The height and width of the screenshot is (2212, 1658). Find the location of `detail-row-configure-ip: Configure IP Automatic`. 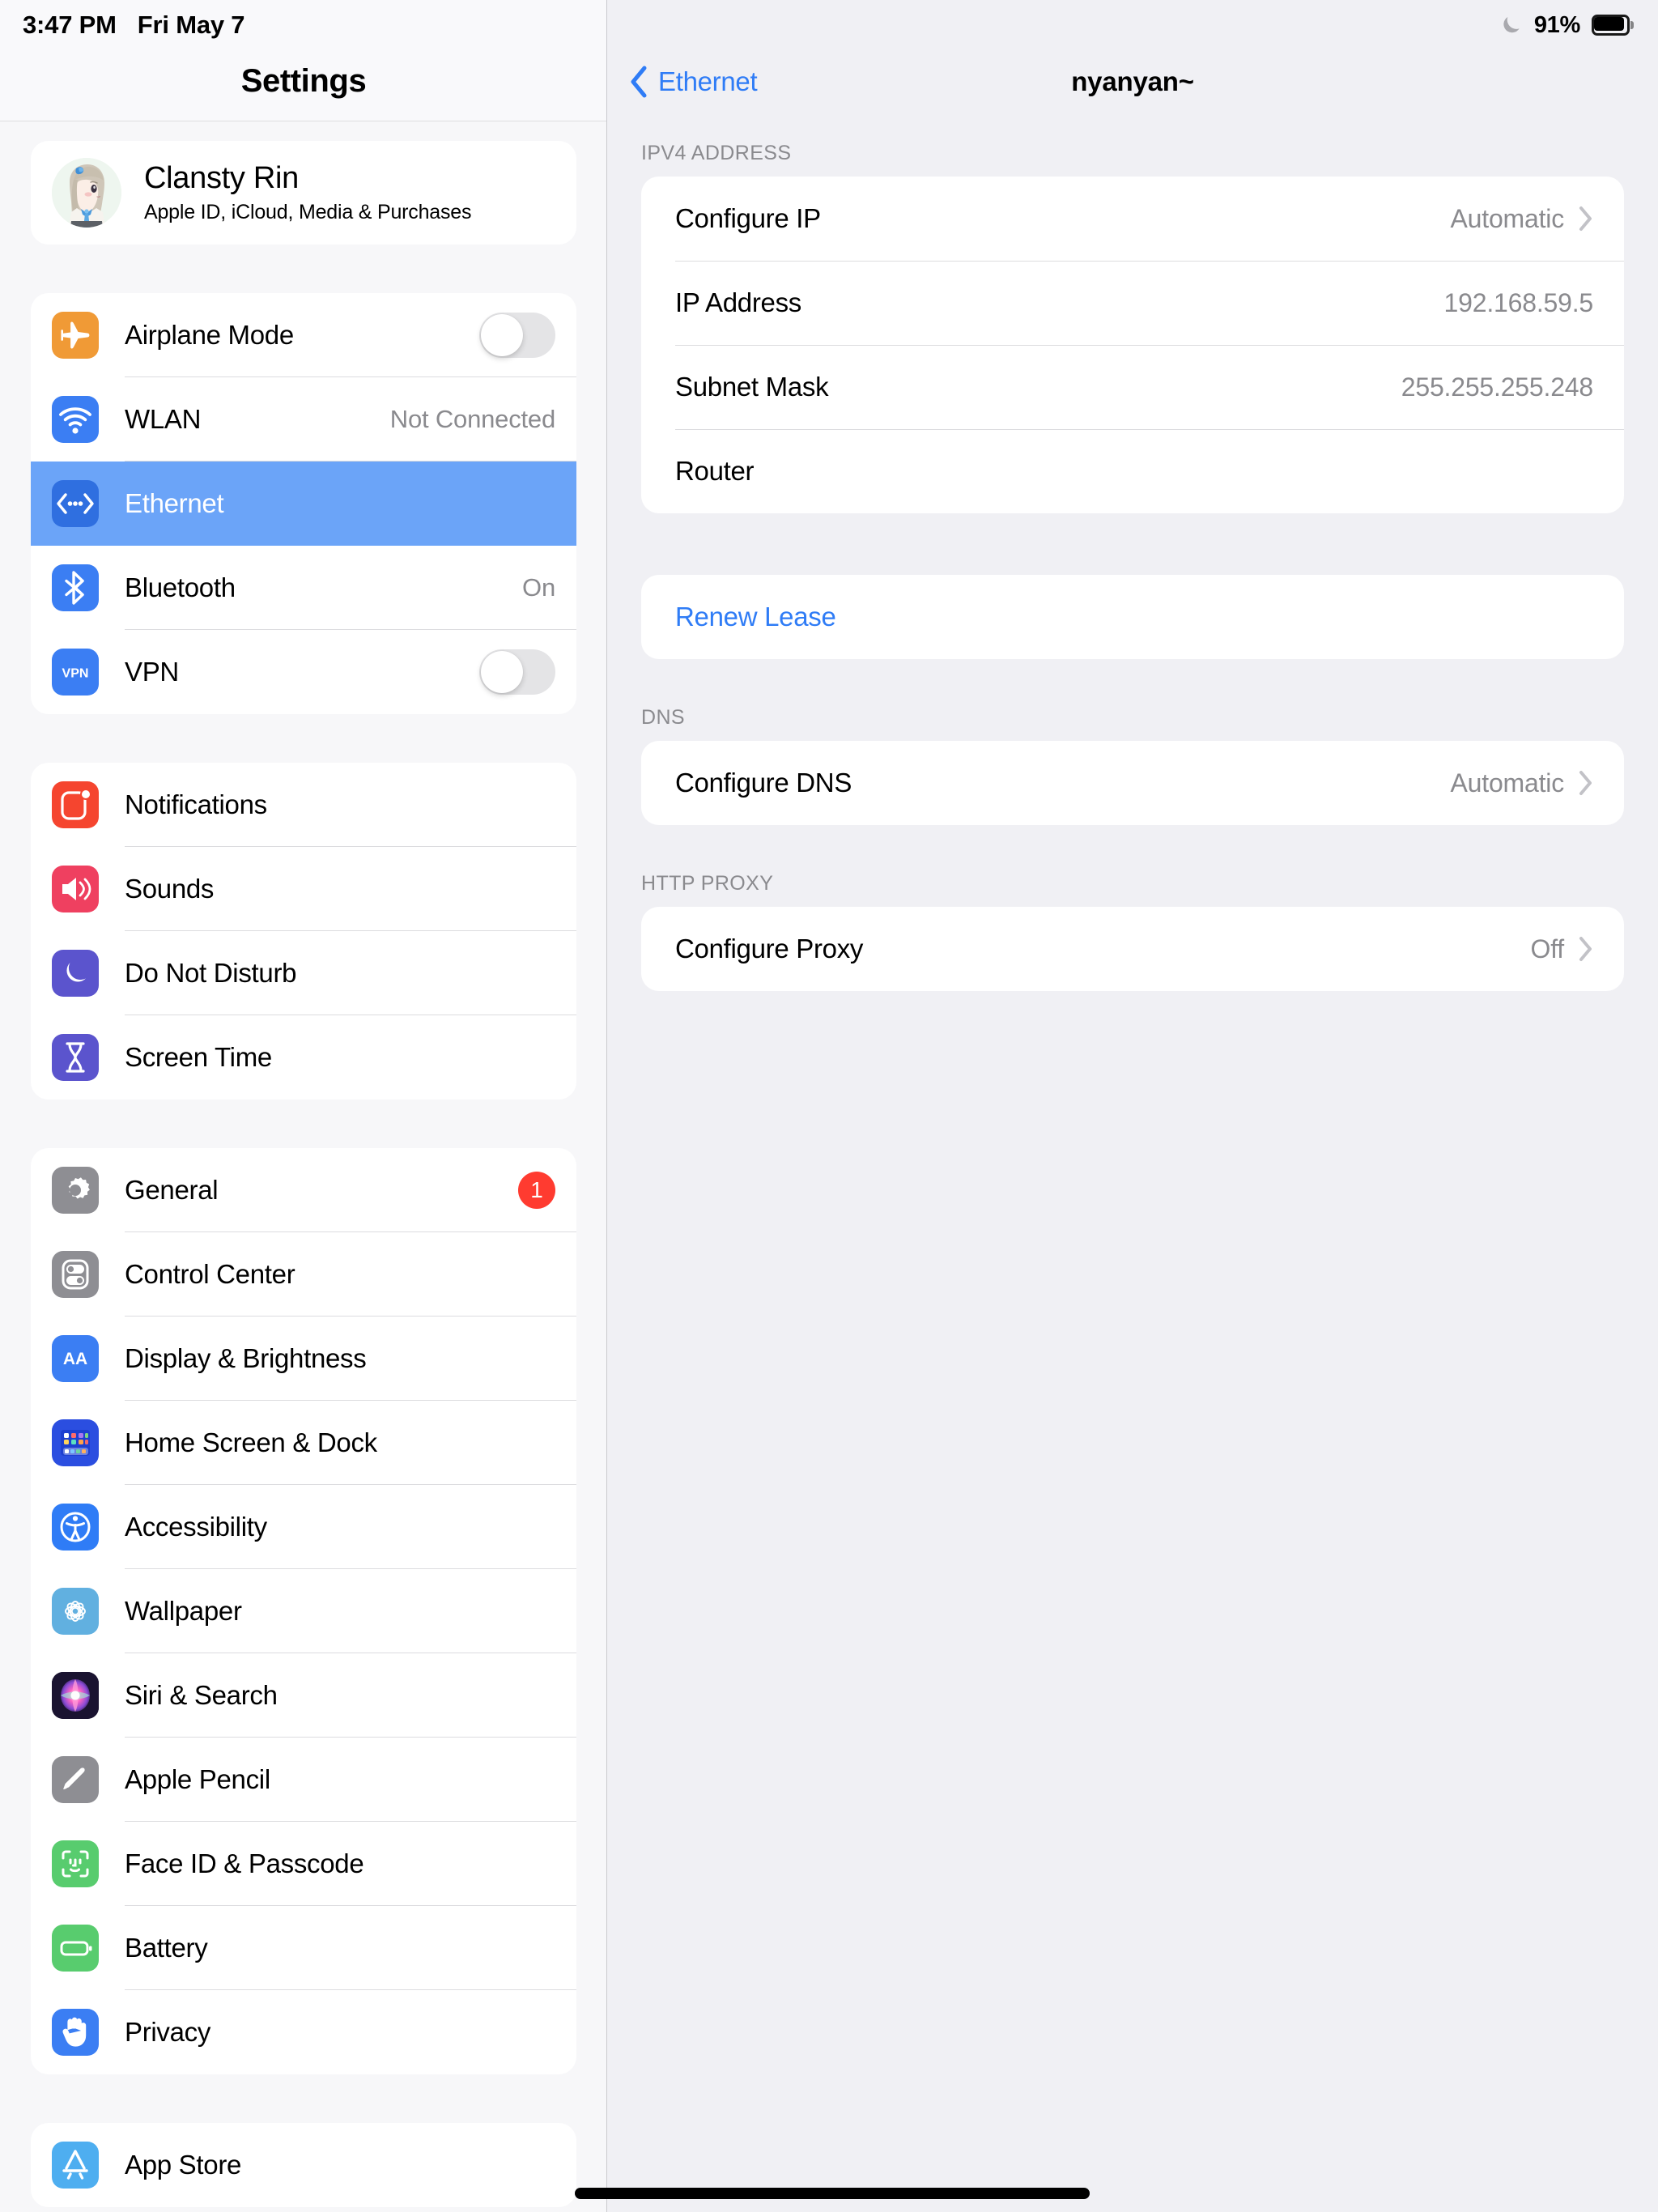

detail-row-configure-ip: Configure IP Automatic is located at coordinates (1132, 219).